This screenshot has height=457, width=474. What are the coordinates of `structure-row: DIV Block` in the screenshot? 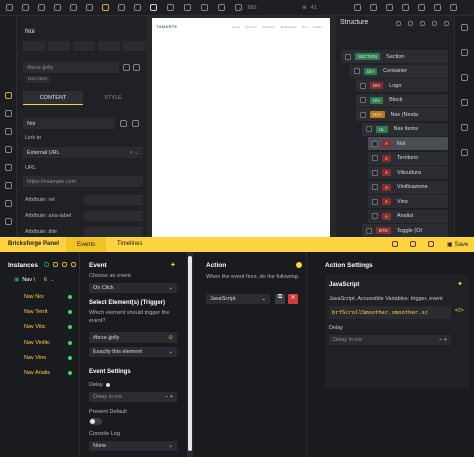 It's located at (402, 100).